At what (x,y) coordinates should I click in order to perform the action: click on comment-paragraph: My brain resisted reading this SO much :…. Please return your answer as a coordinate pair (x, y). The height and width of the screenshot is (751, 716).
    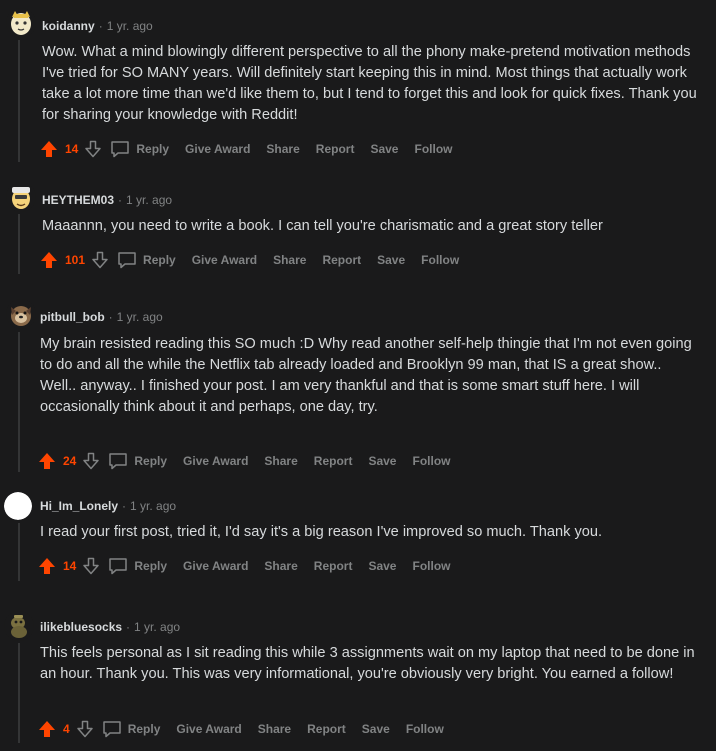
    Looking at the image, I should click on (366, 354).